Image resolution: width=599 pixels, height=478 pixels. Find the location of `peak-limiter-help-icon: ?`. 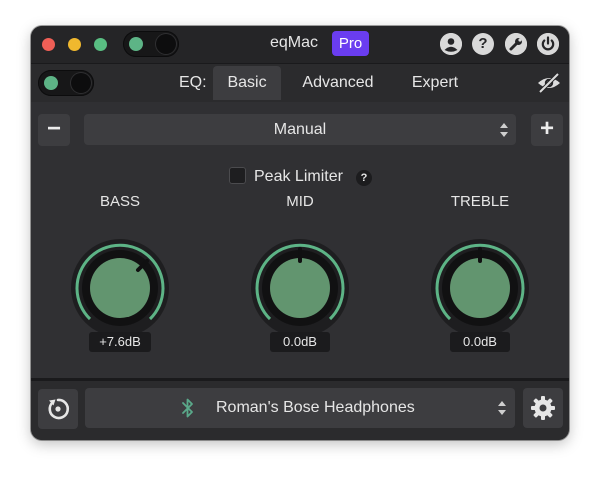

peak-limiter-help-icon: ? is located at coordinates (364, 178).